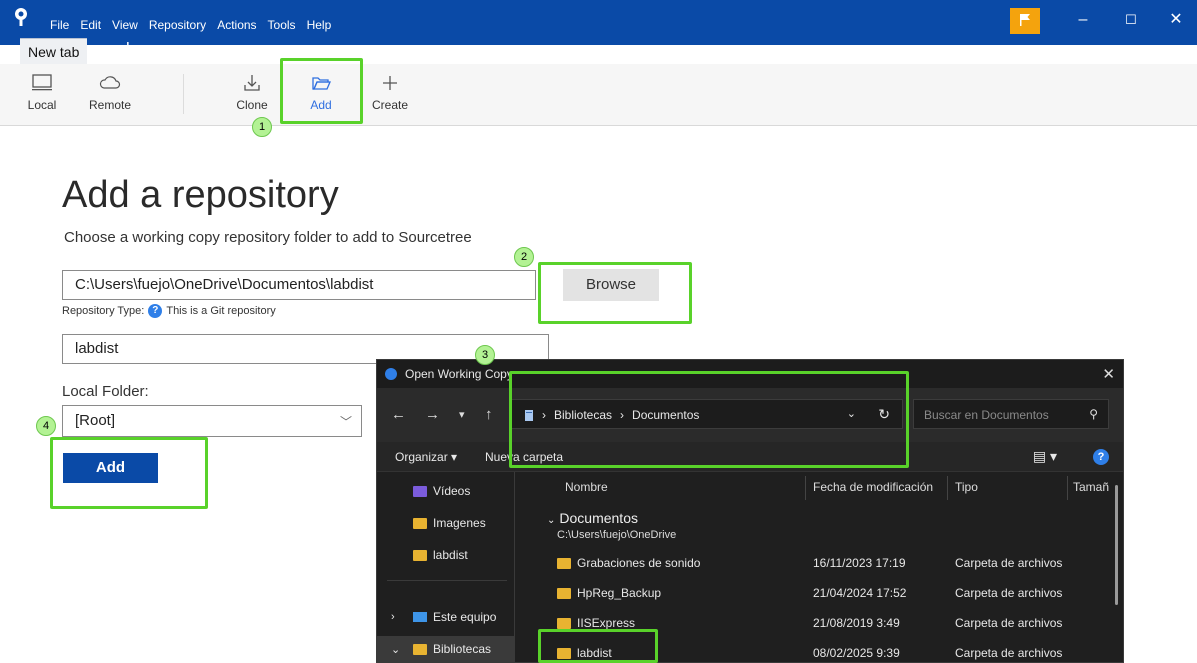 This screenshot has width=1197, height=663. I want to click on create-button: Create, so click(390, 90).